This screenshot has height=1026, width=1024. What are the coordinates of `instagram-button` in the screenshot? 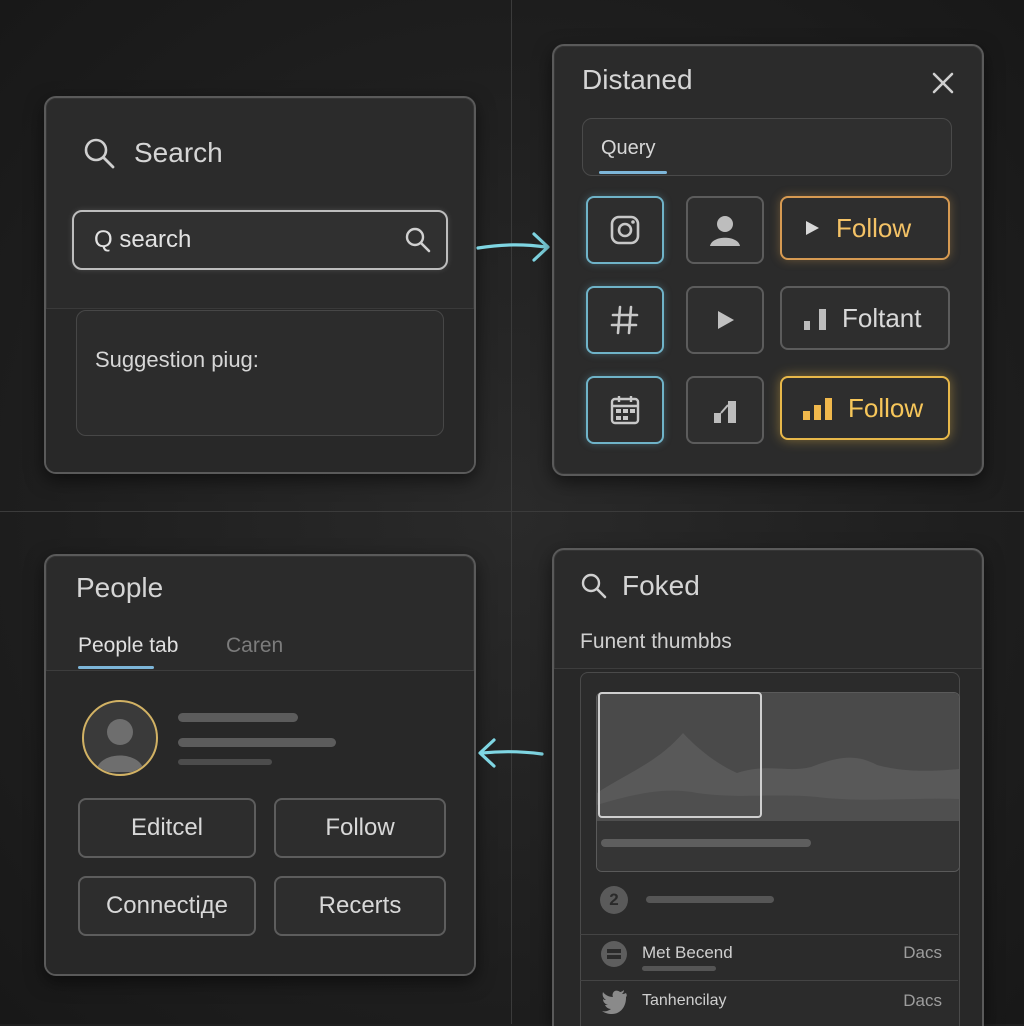 It's located at (625, 230).